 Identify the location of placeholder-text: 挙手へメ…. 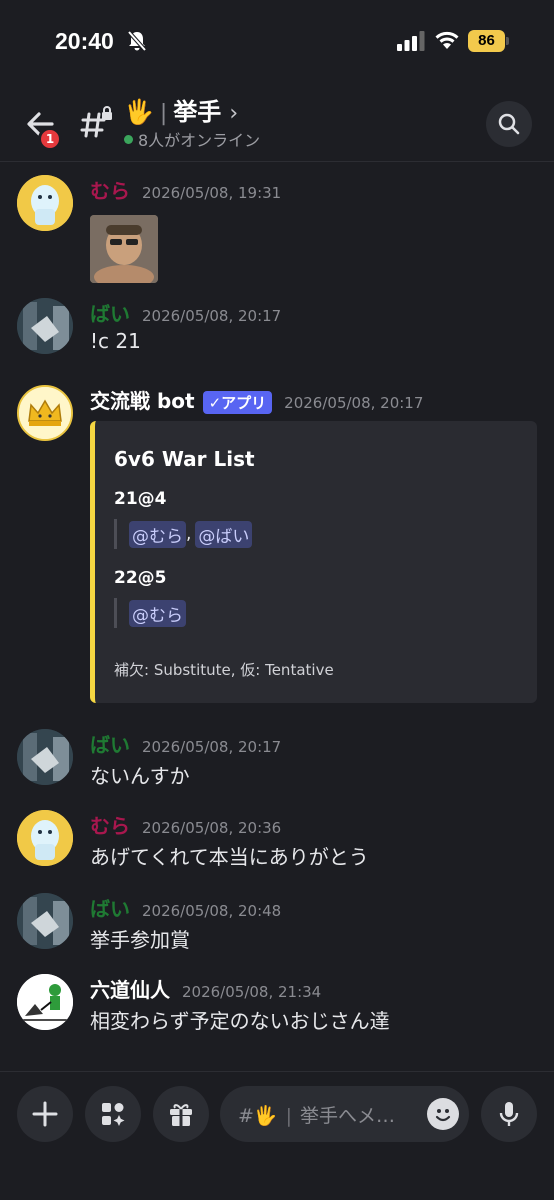
(347, 1115).